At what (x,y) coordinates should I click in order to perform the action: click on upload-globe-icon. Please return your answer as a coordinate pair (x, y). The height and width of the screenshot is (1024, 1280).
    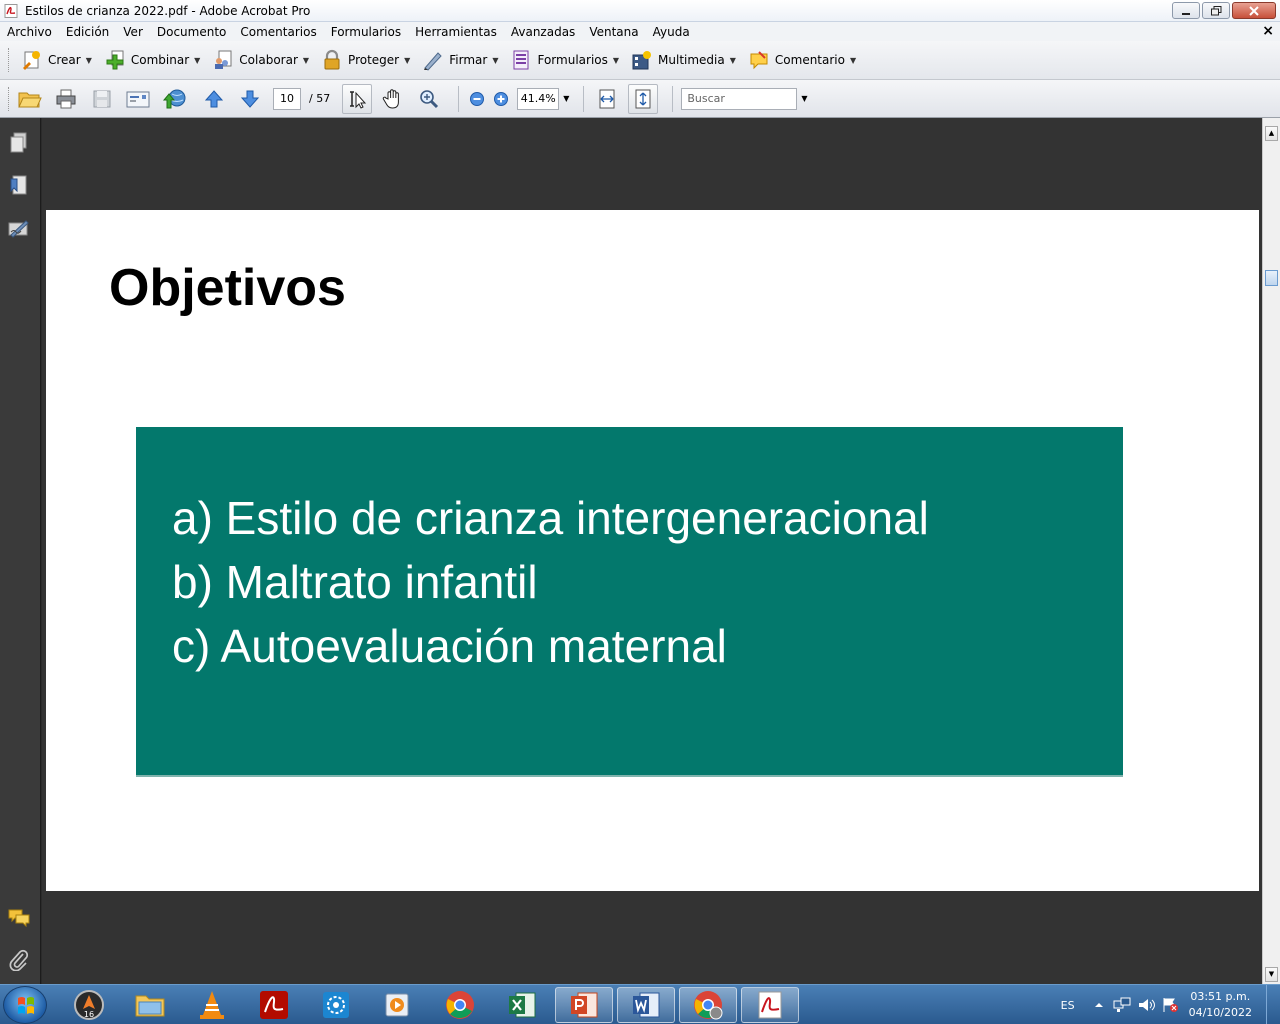
    Looking at the image, I should click on (174, 98).